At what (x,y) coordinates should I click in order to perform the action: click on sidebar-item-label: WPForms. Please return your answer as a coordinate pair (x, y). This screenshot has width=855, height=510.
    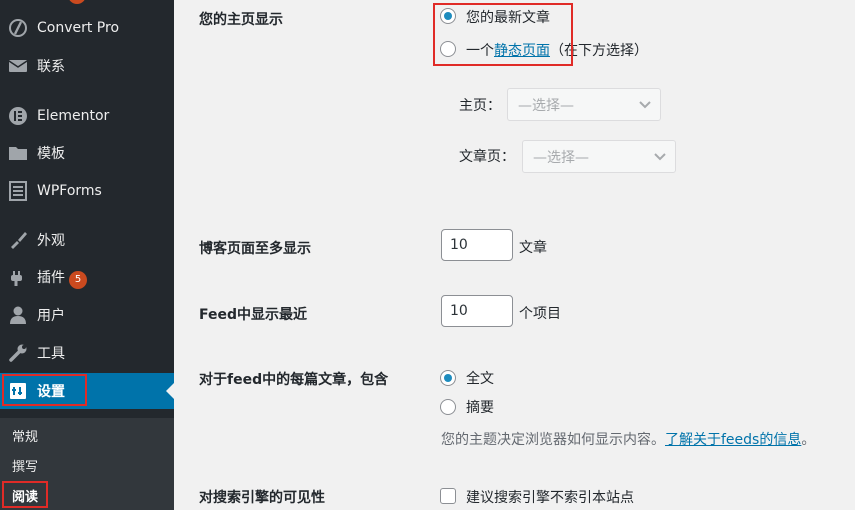
    Looking at the image, I should click on (69, 191).